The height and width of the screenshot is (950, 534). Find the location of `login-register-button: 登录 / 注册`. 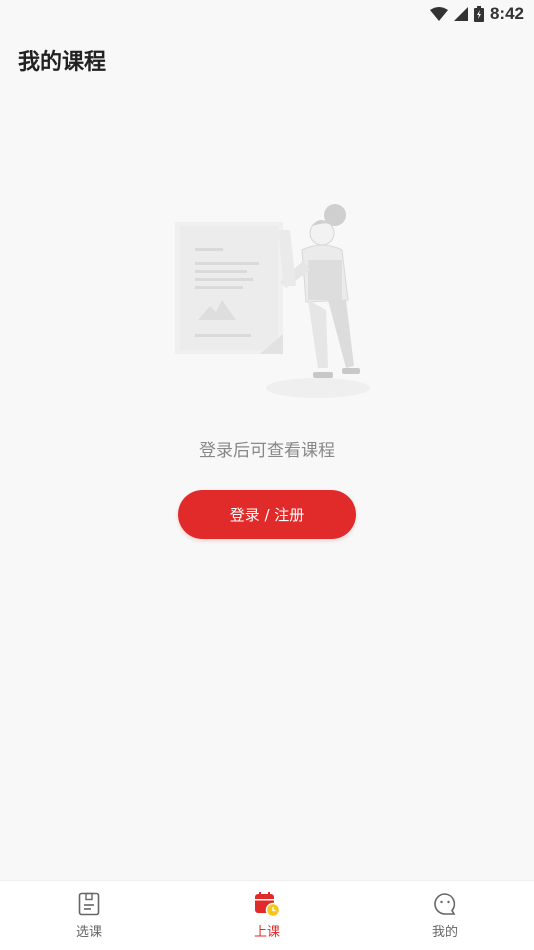

login-register-button: 登录 / 注册 is located at coordinates (267, 514).